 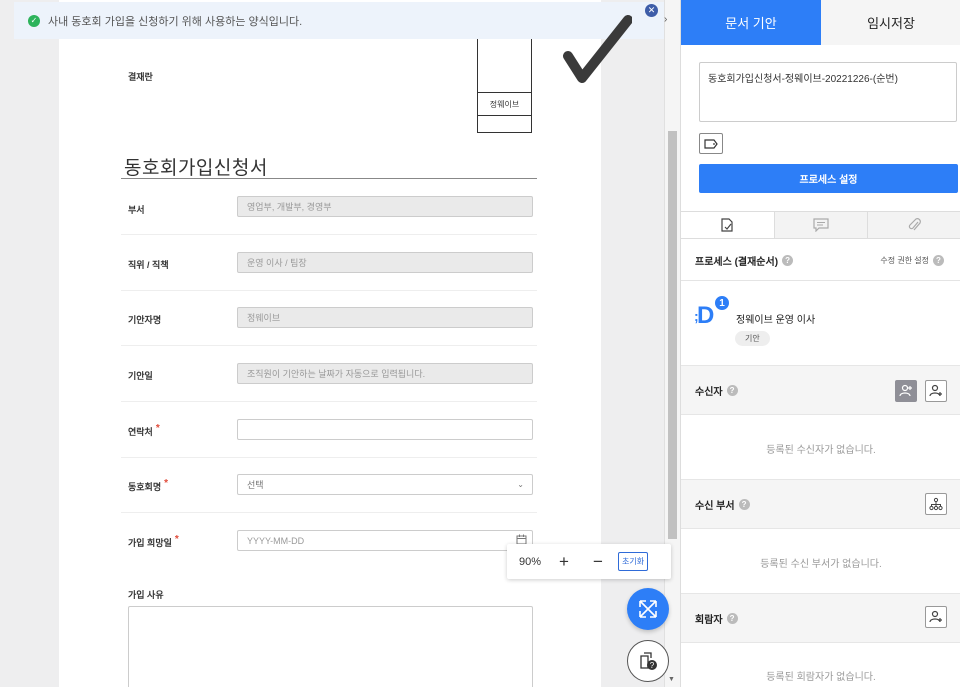 I want to click on document-subject-input: 동호회가입신청서-정웨이브-20221226-(순번), so click(x=828, y=92).